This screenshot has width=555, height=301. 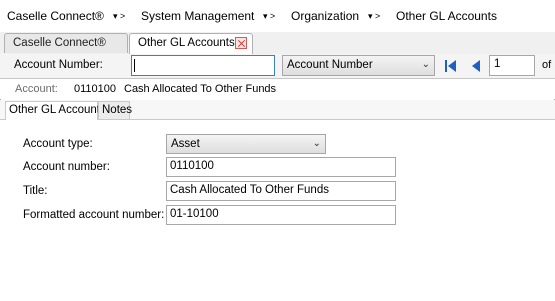 What do you see at coordinates (512, 65) in the screenshot?
I see `page-number-input: 1` at bounding box center [512, 65].